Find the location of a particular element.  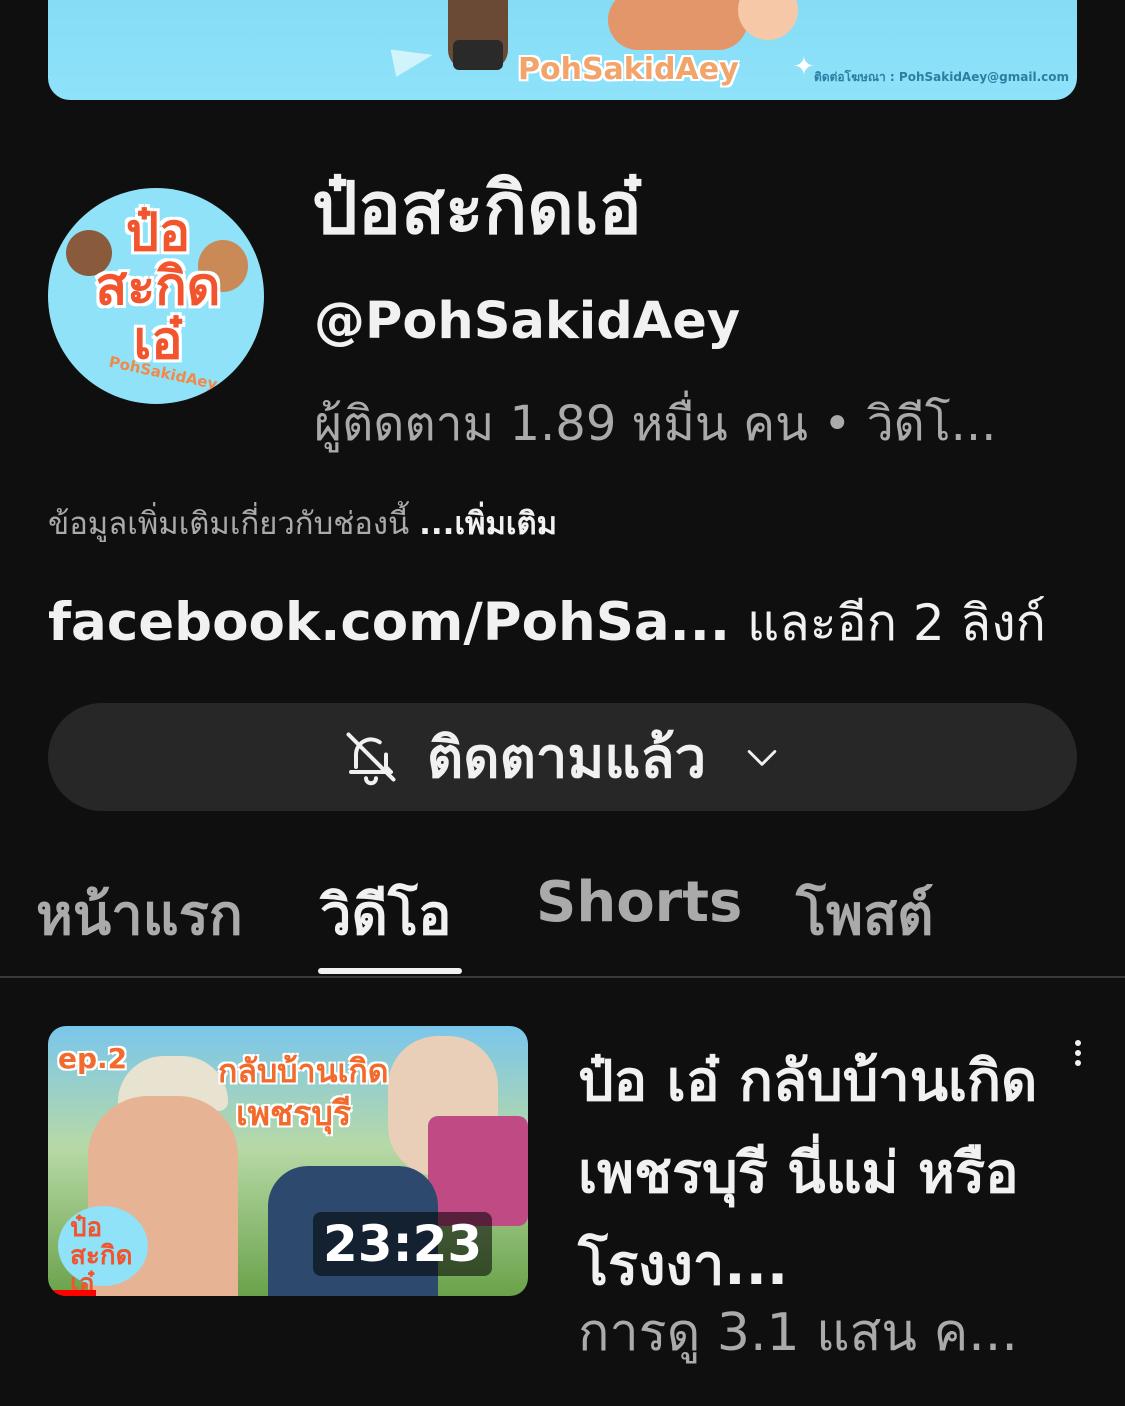

channel-name: ป๋อสะกิดเอ๋ is located at coordinates (477, 208).